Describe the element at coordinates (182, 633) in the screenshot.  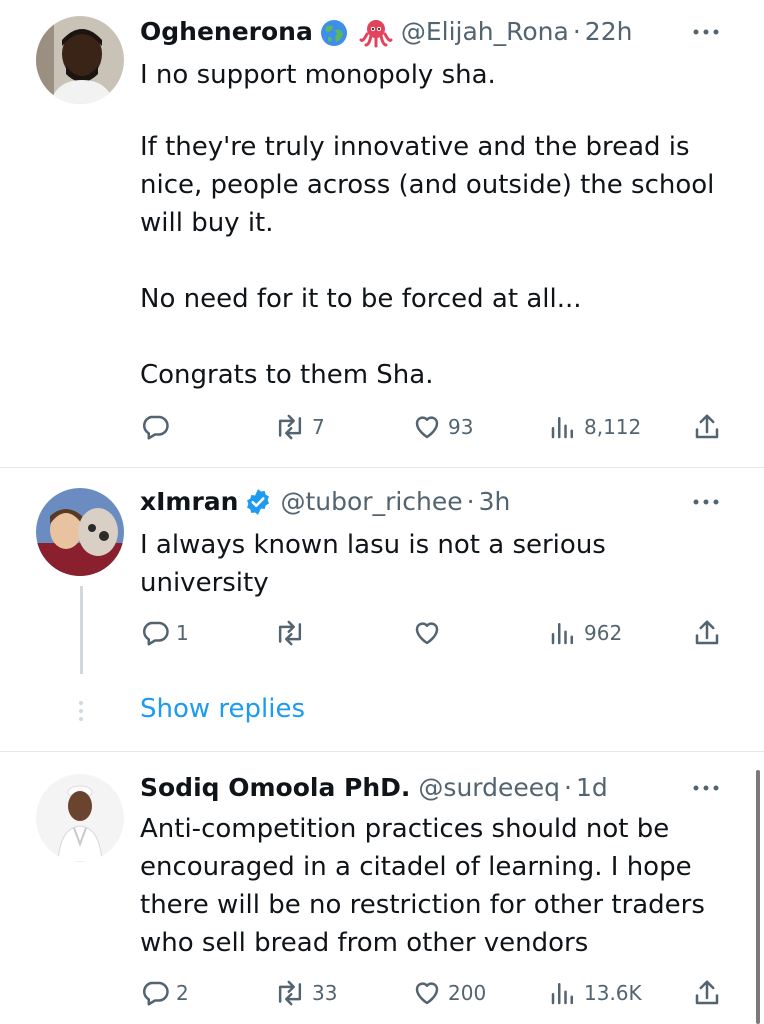
I see `reply-count: 1` at that location.